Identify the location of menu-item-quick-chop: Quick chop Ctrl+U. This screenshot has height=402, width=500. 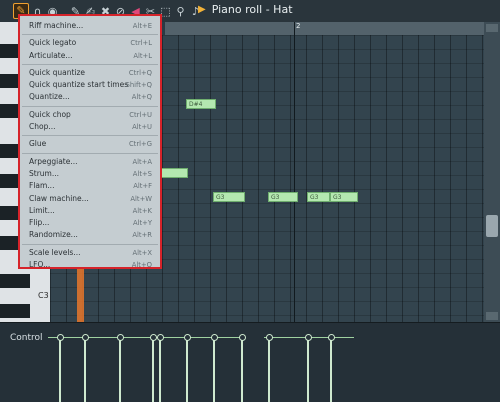
(90, 115).